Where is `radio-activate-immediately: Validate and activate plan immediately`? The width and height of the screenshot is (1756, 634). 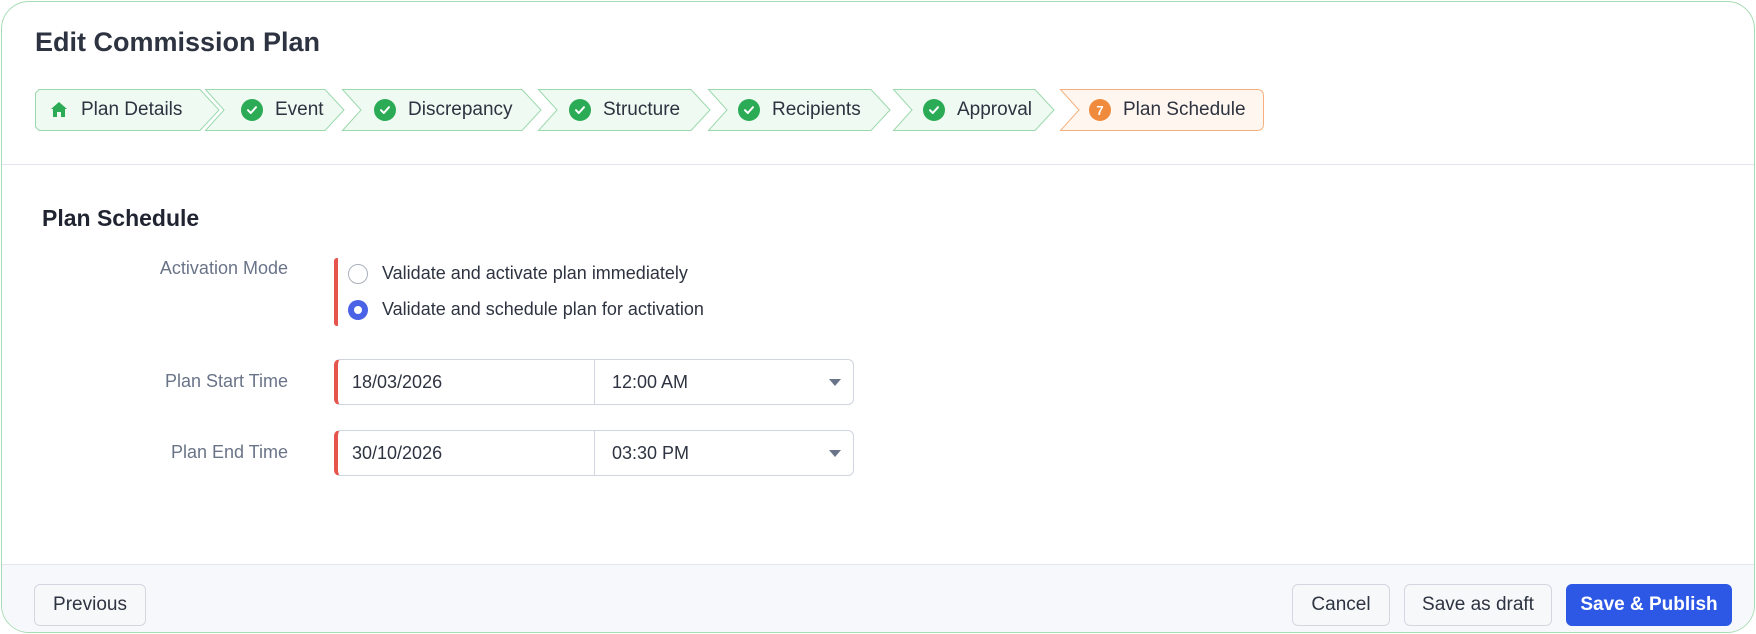 radio-activate-immediately: Validate and activate plan immediately is located at coordinates (518, 273).